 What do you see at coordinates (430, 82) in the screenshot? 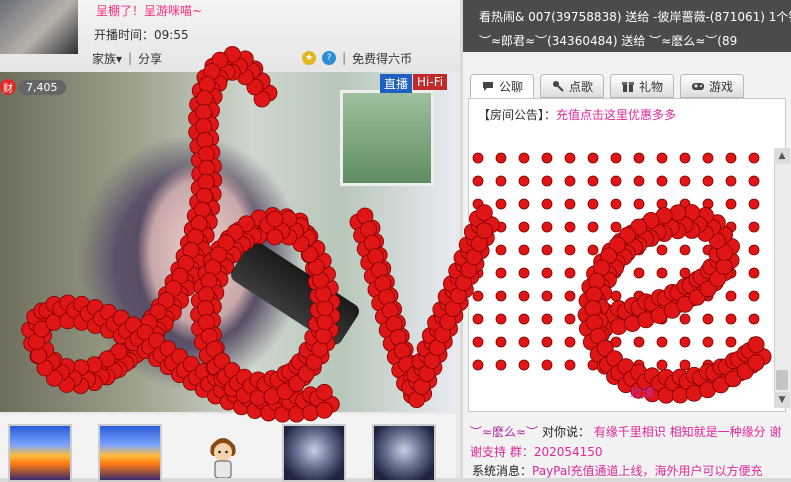
I see `hifi-badge: Hi-Fi` at bounding box center [430, 82].